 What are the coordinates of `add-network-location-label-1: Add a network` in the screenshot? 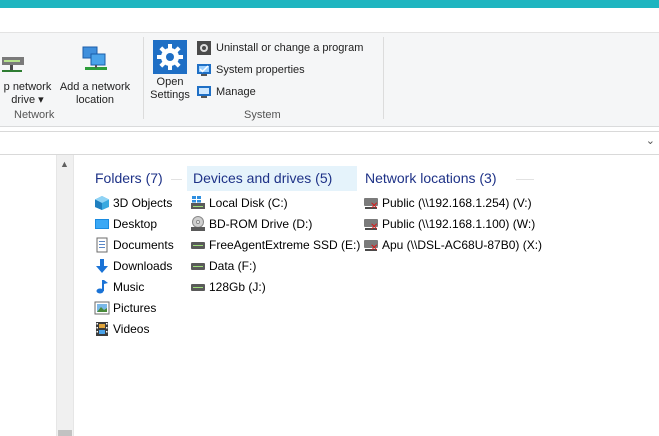 It's located at (95, 87).